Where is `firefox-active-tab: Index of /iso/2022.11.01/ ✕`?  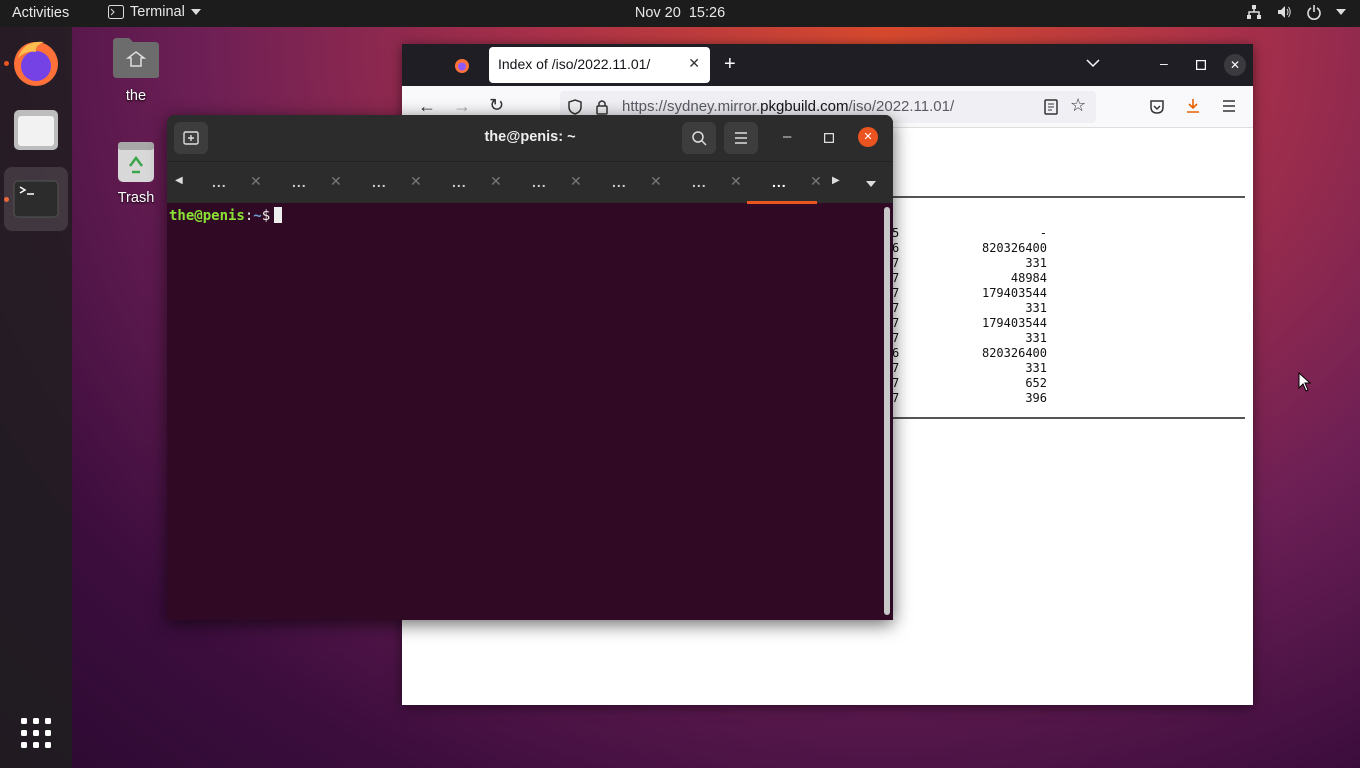 firefox-active-tab: Index of /iso/2022.11.01/ ✕ is located at coordinates (599, 65).